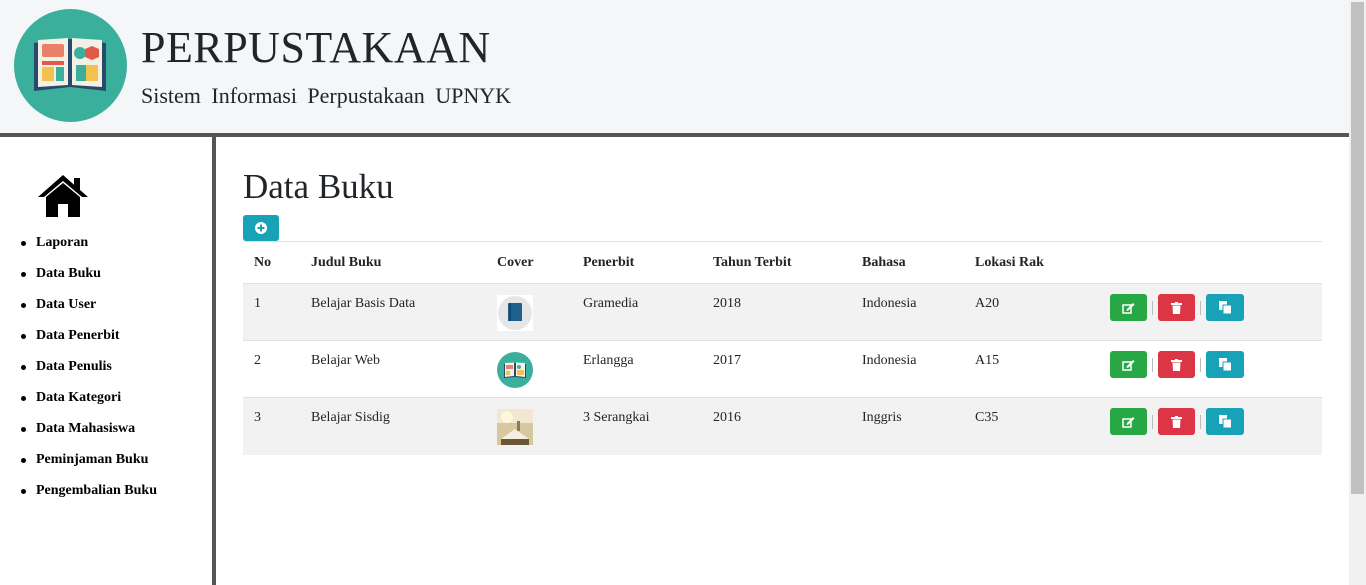  I want to click on cell-penerbit: Erlangga, so click(637, 369).